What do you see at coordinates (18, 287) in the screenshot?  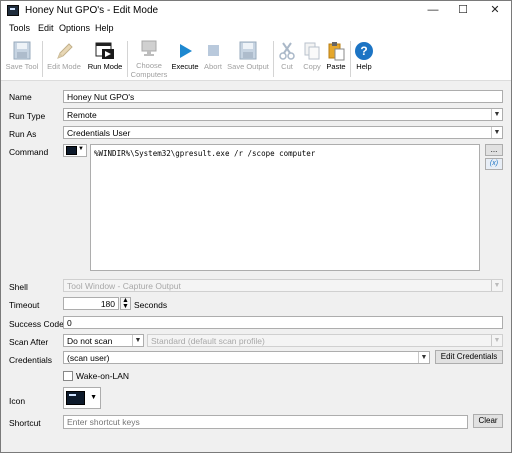 I see `shell-label: Shell` at bounding box center [18, 287].